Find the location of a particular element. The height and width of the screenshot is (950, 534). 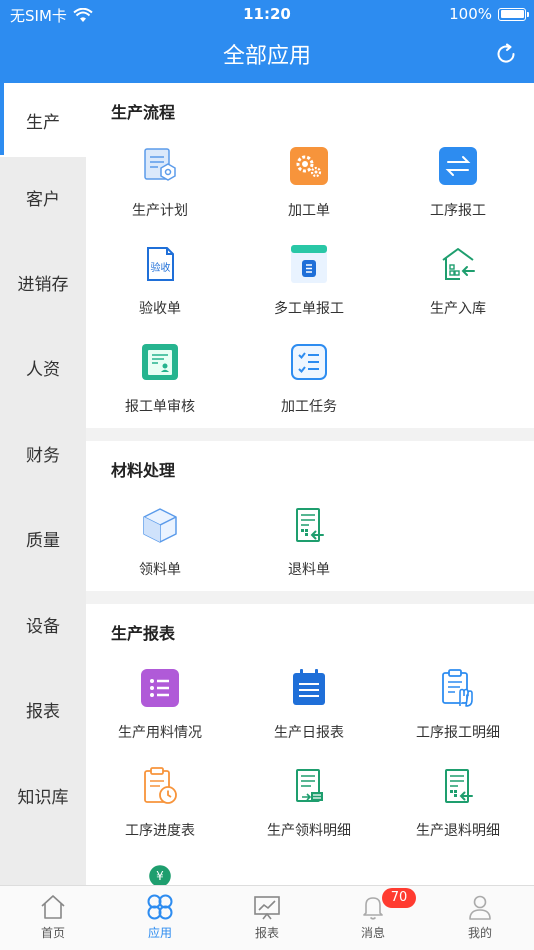

checklist-icon is located at coordinates (309, 362).